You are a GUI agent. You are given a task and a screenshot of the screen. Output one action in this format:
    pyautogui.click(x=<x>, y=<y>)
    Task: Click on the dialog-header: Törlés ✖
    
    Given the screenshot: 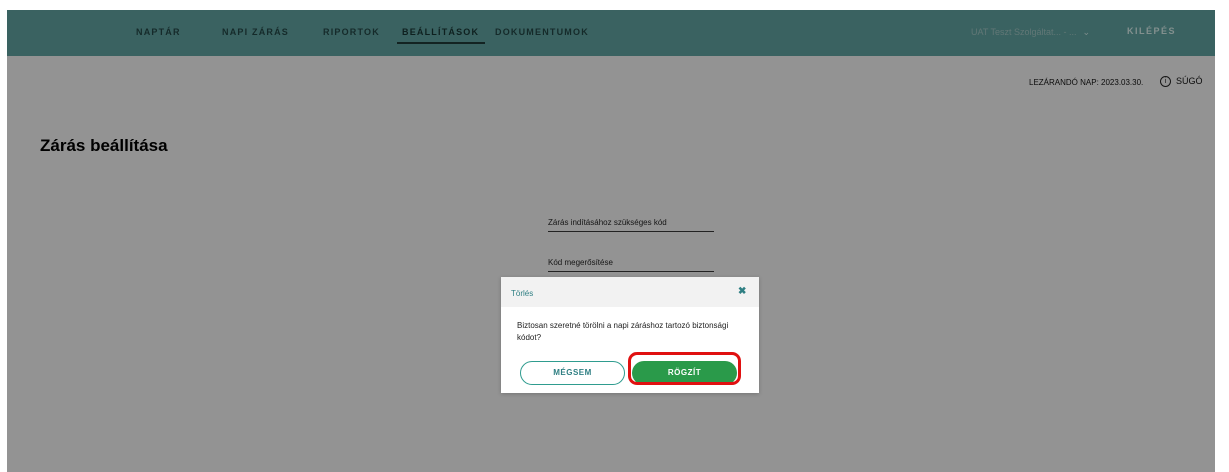 What is the action you would take?
    pyautogui.click(x=630, y=292)
    